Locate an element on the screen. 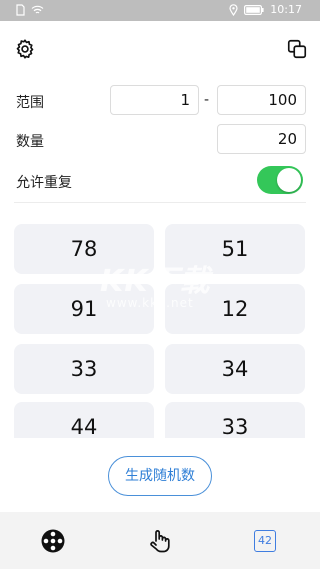 This screenshot has height=569, width=320. allow-repeat-toggle is located at coordinates (280, 180).